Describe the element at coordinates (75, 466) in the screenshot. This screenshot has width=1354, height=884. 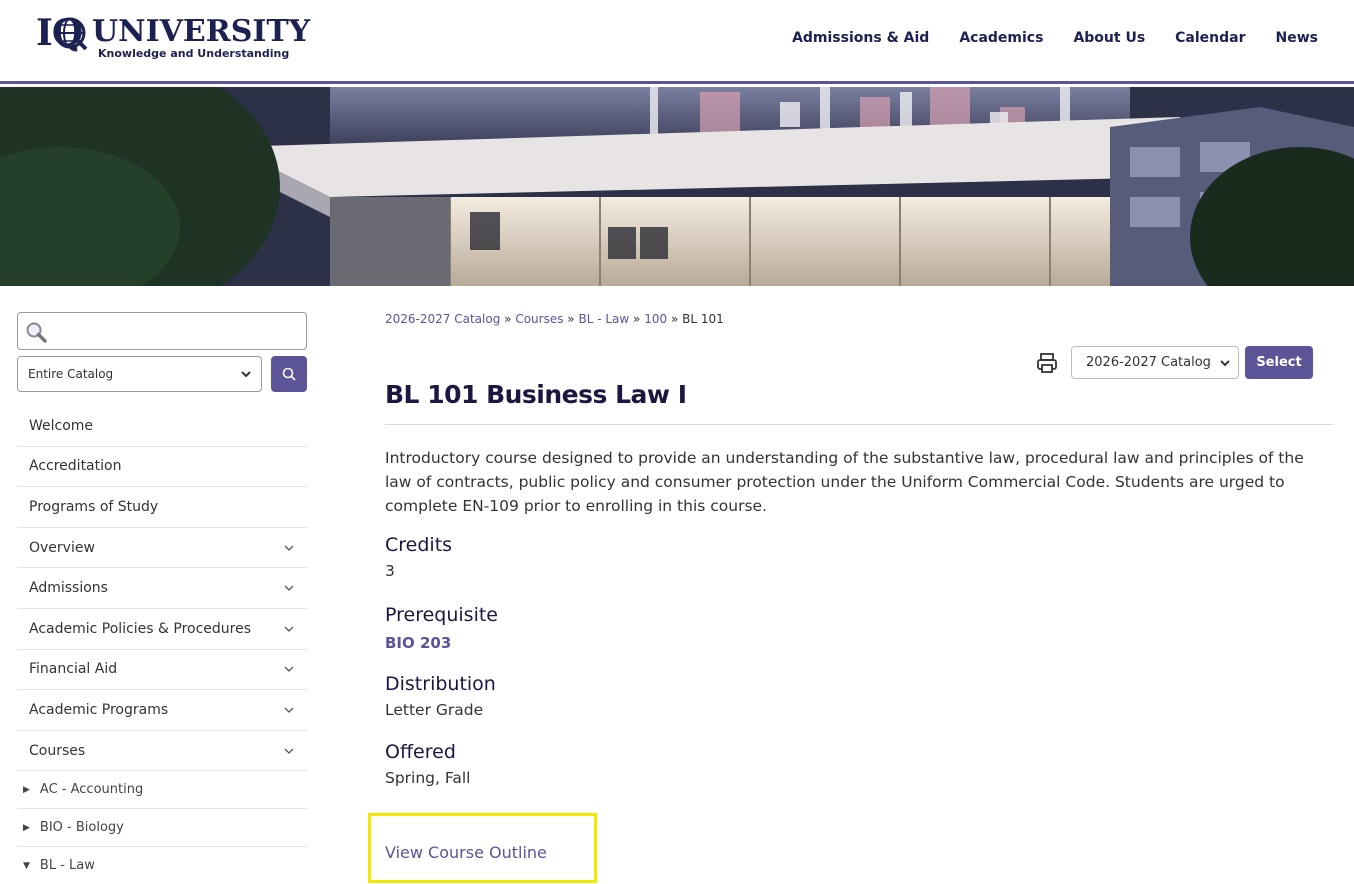
I see `menu-item-label: Accreditation` at that location.